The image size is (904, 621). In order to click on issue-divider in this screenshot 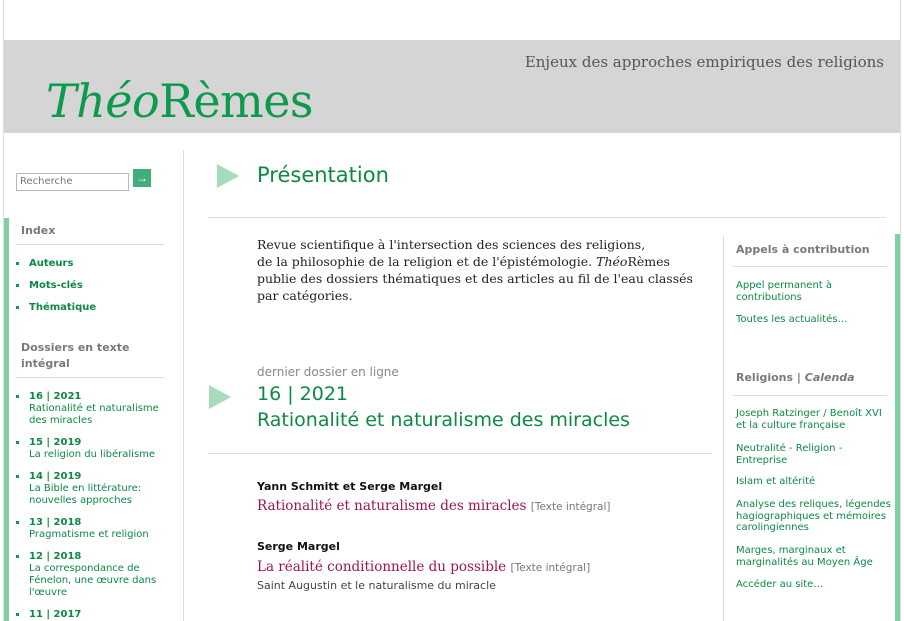, I will do `click(460, 453)`.